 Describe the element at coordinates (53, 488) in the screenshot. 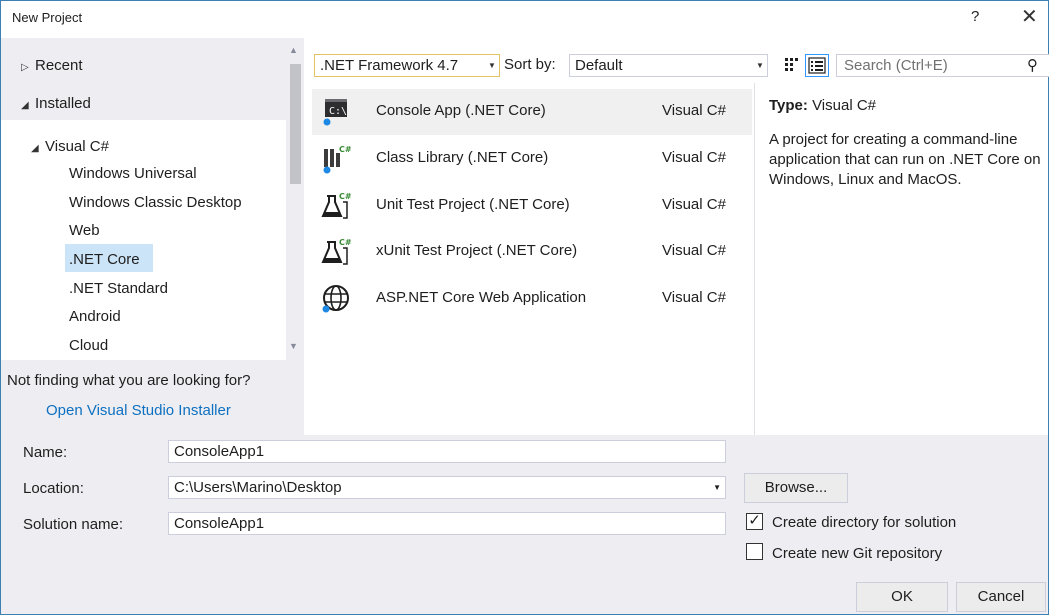

I see `location-label: Location:` at that location.